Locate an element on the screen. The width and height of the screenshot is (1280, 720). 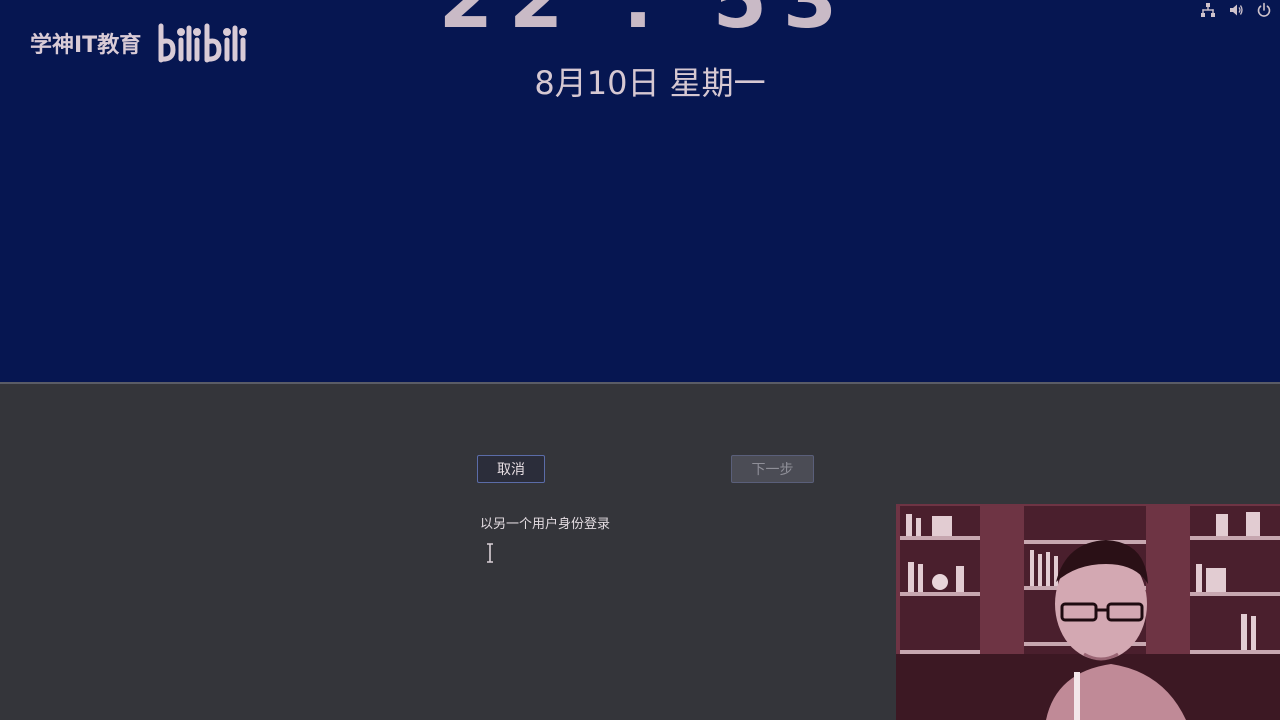
webcam-overlay is located at coordinates (1088, 612).